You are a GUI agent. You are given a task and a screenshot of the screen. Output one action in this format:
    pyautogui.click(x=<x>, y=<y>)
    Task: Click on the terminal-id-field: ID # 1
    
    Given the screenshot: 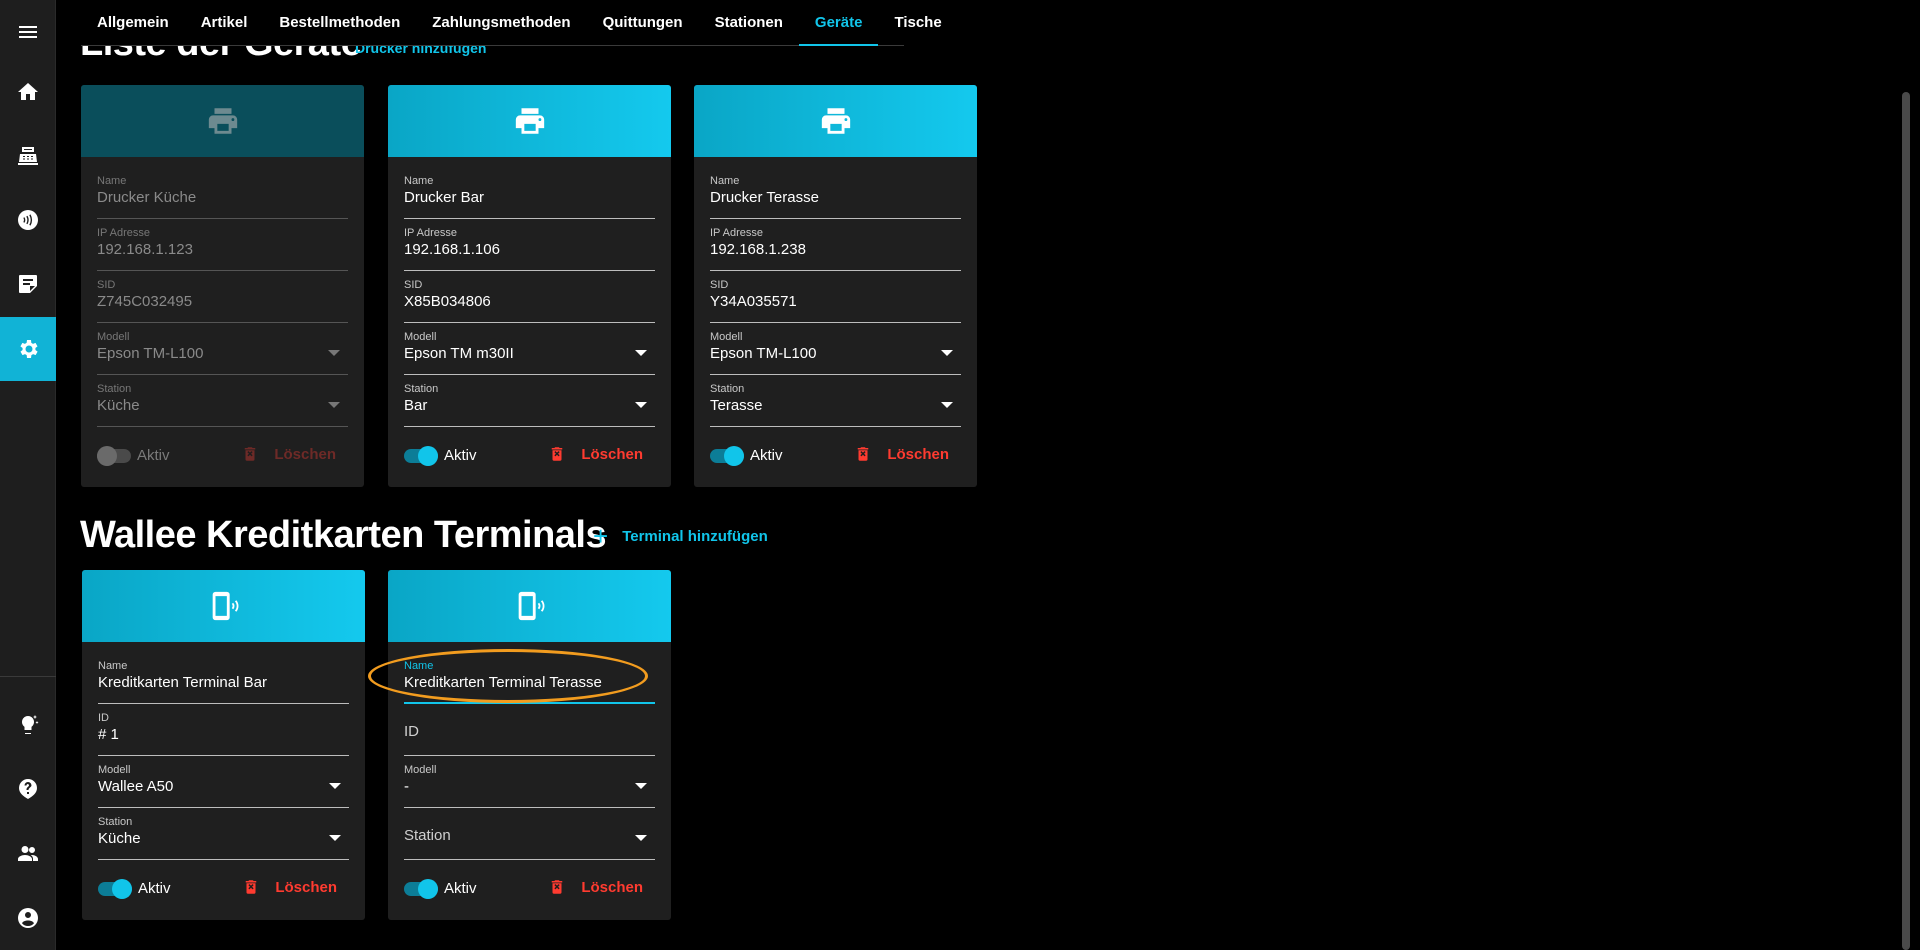 What is the action you would take?
    pyautogui.click(x=223, y=730)
    